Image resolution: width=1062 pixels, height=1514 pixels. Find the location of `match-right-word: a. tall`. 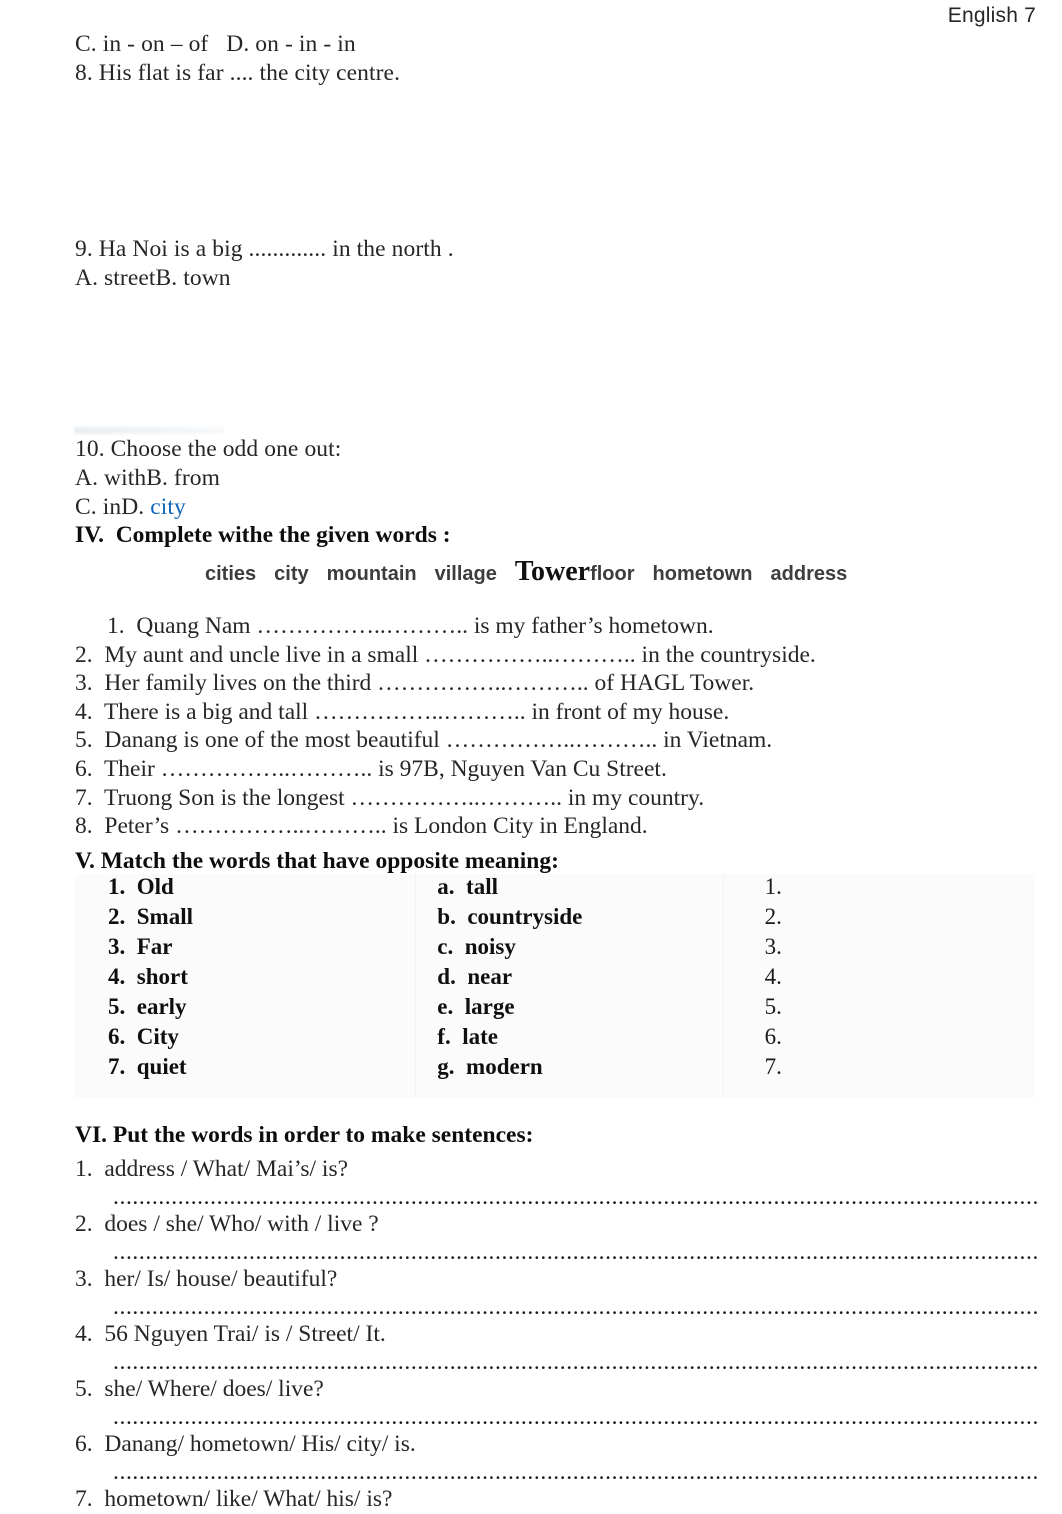

match-right-word: a. tall is located at coordinates (467, 886).